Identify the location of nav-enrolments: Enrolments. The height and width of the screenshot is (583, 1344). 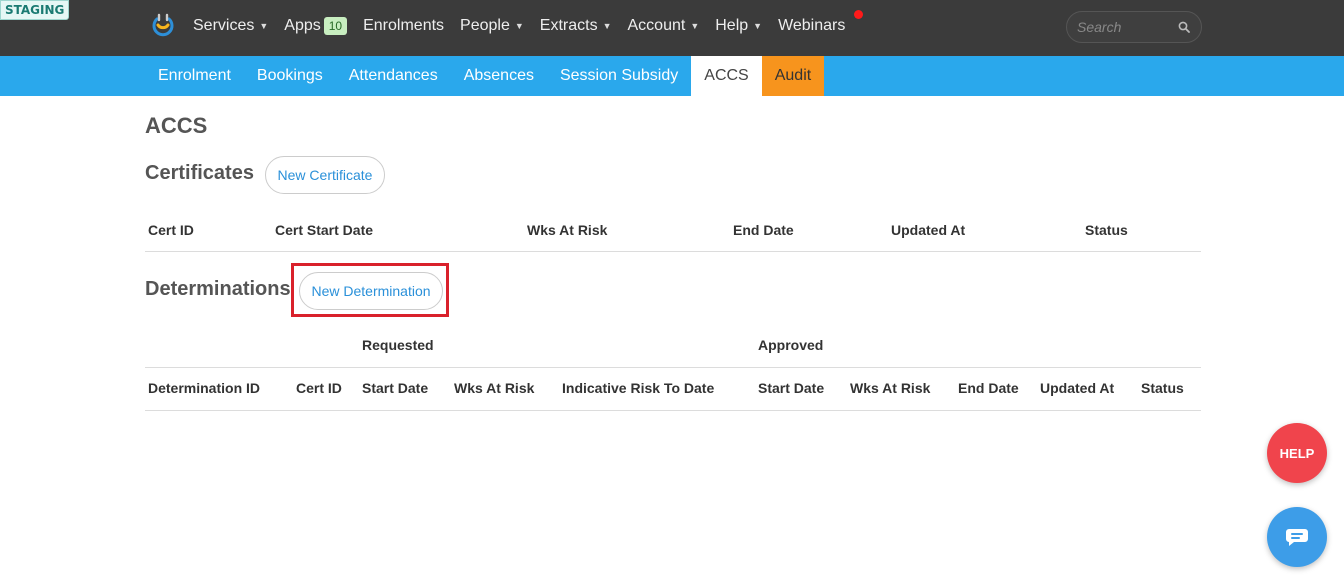
(403, 26).